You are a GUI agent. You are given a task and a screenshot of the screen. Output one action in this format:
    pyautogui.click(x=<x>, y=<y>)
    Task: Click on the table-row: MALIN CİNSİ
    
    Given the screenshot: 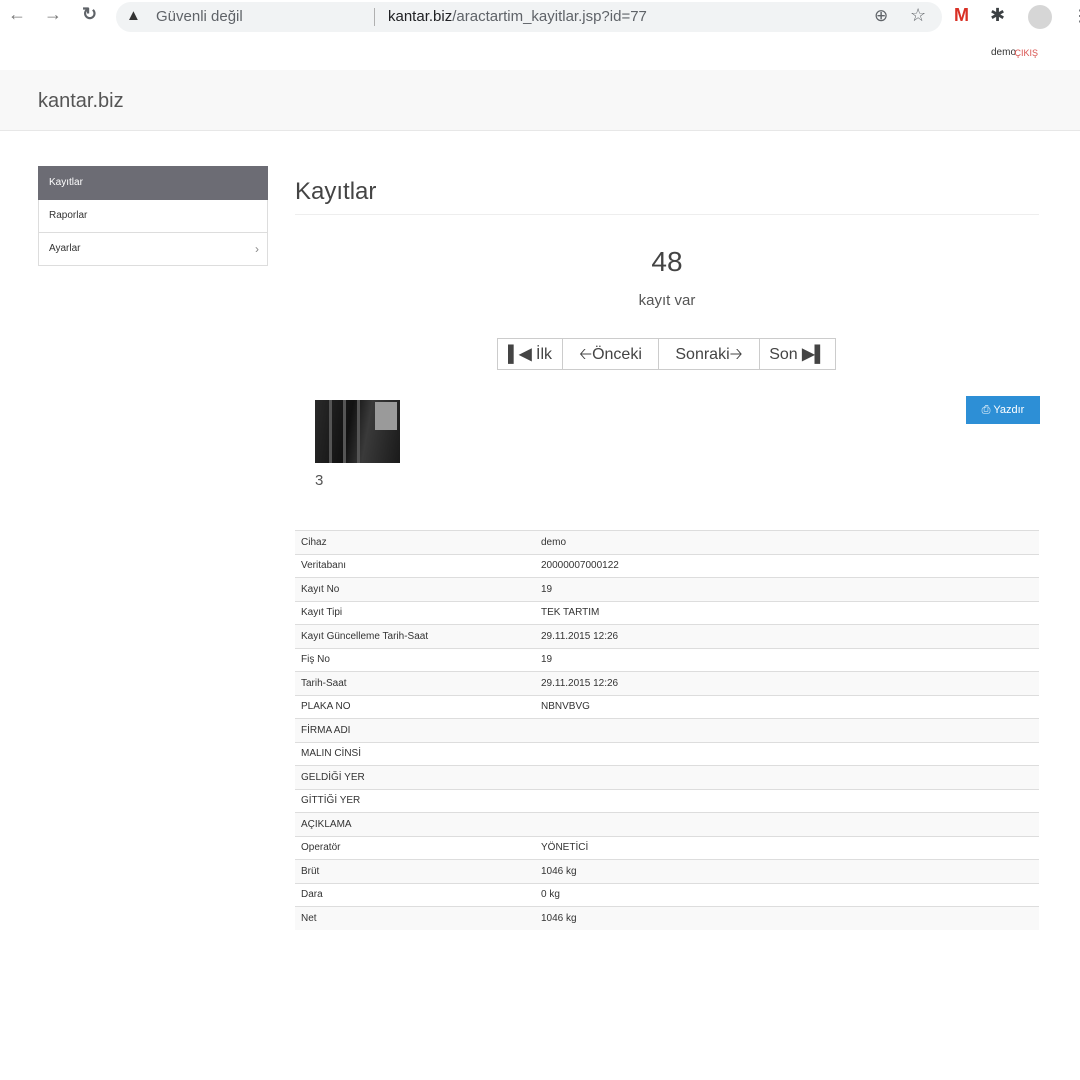 What is the action you would take?
    pyautogui.click(x=667, y=753)
    